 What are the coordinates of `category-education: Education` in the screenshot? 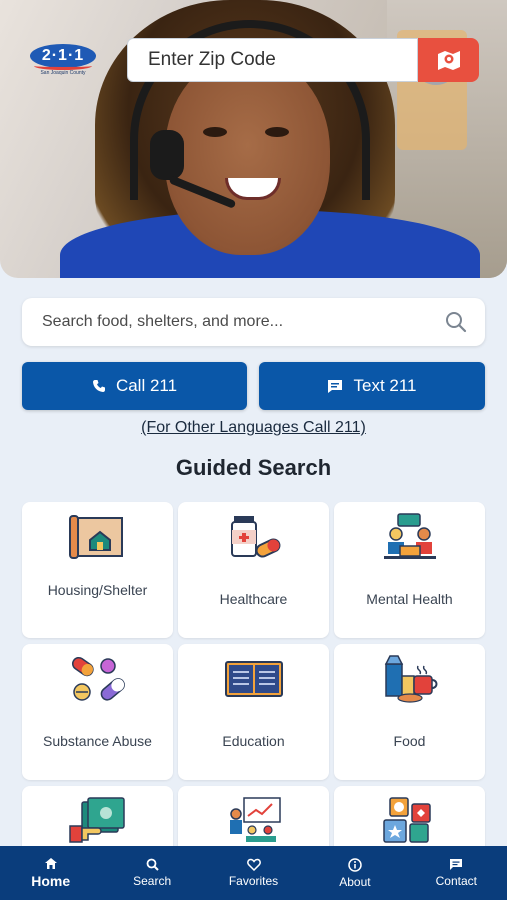 It's located at (253, 712).